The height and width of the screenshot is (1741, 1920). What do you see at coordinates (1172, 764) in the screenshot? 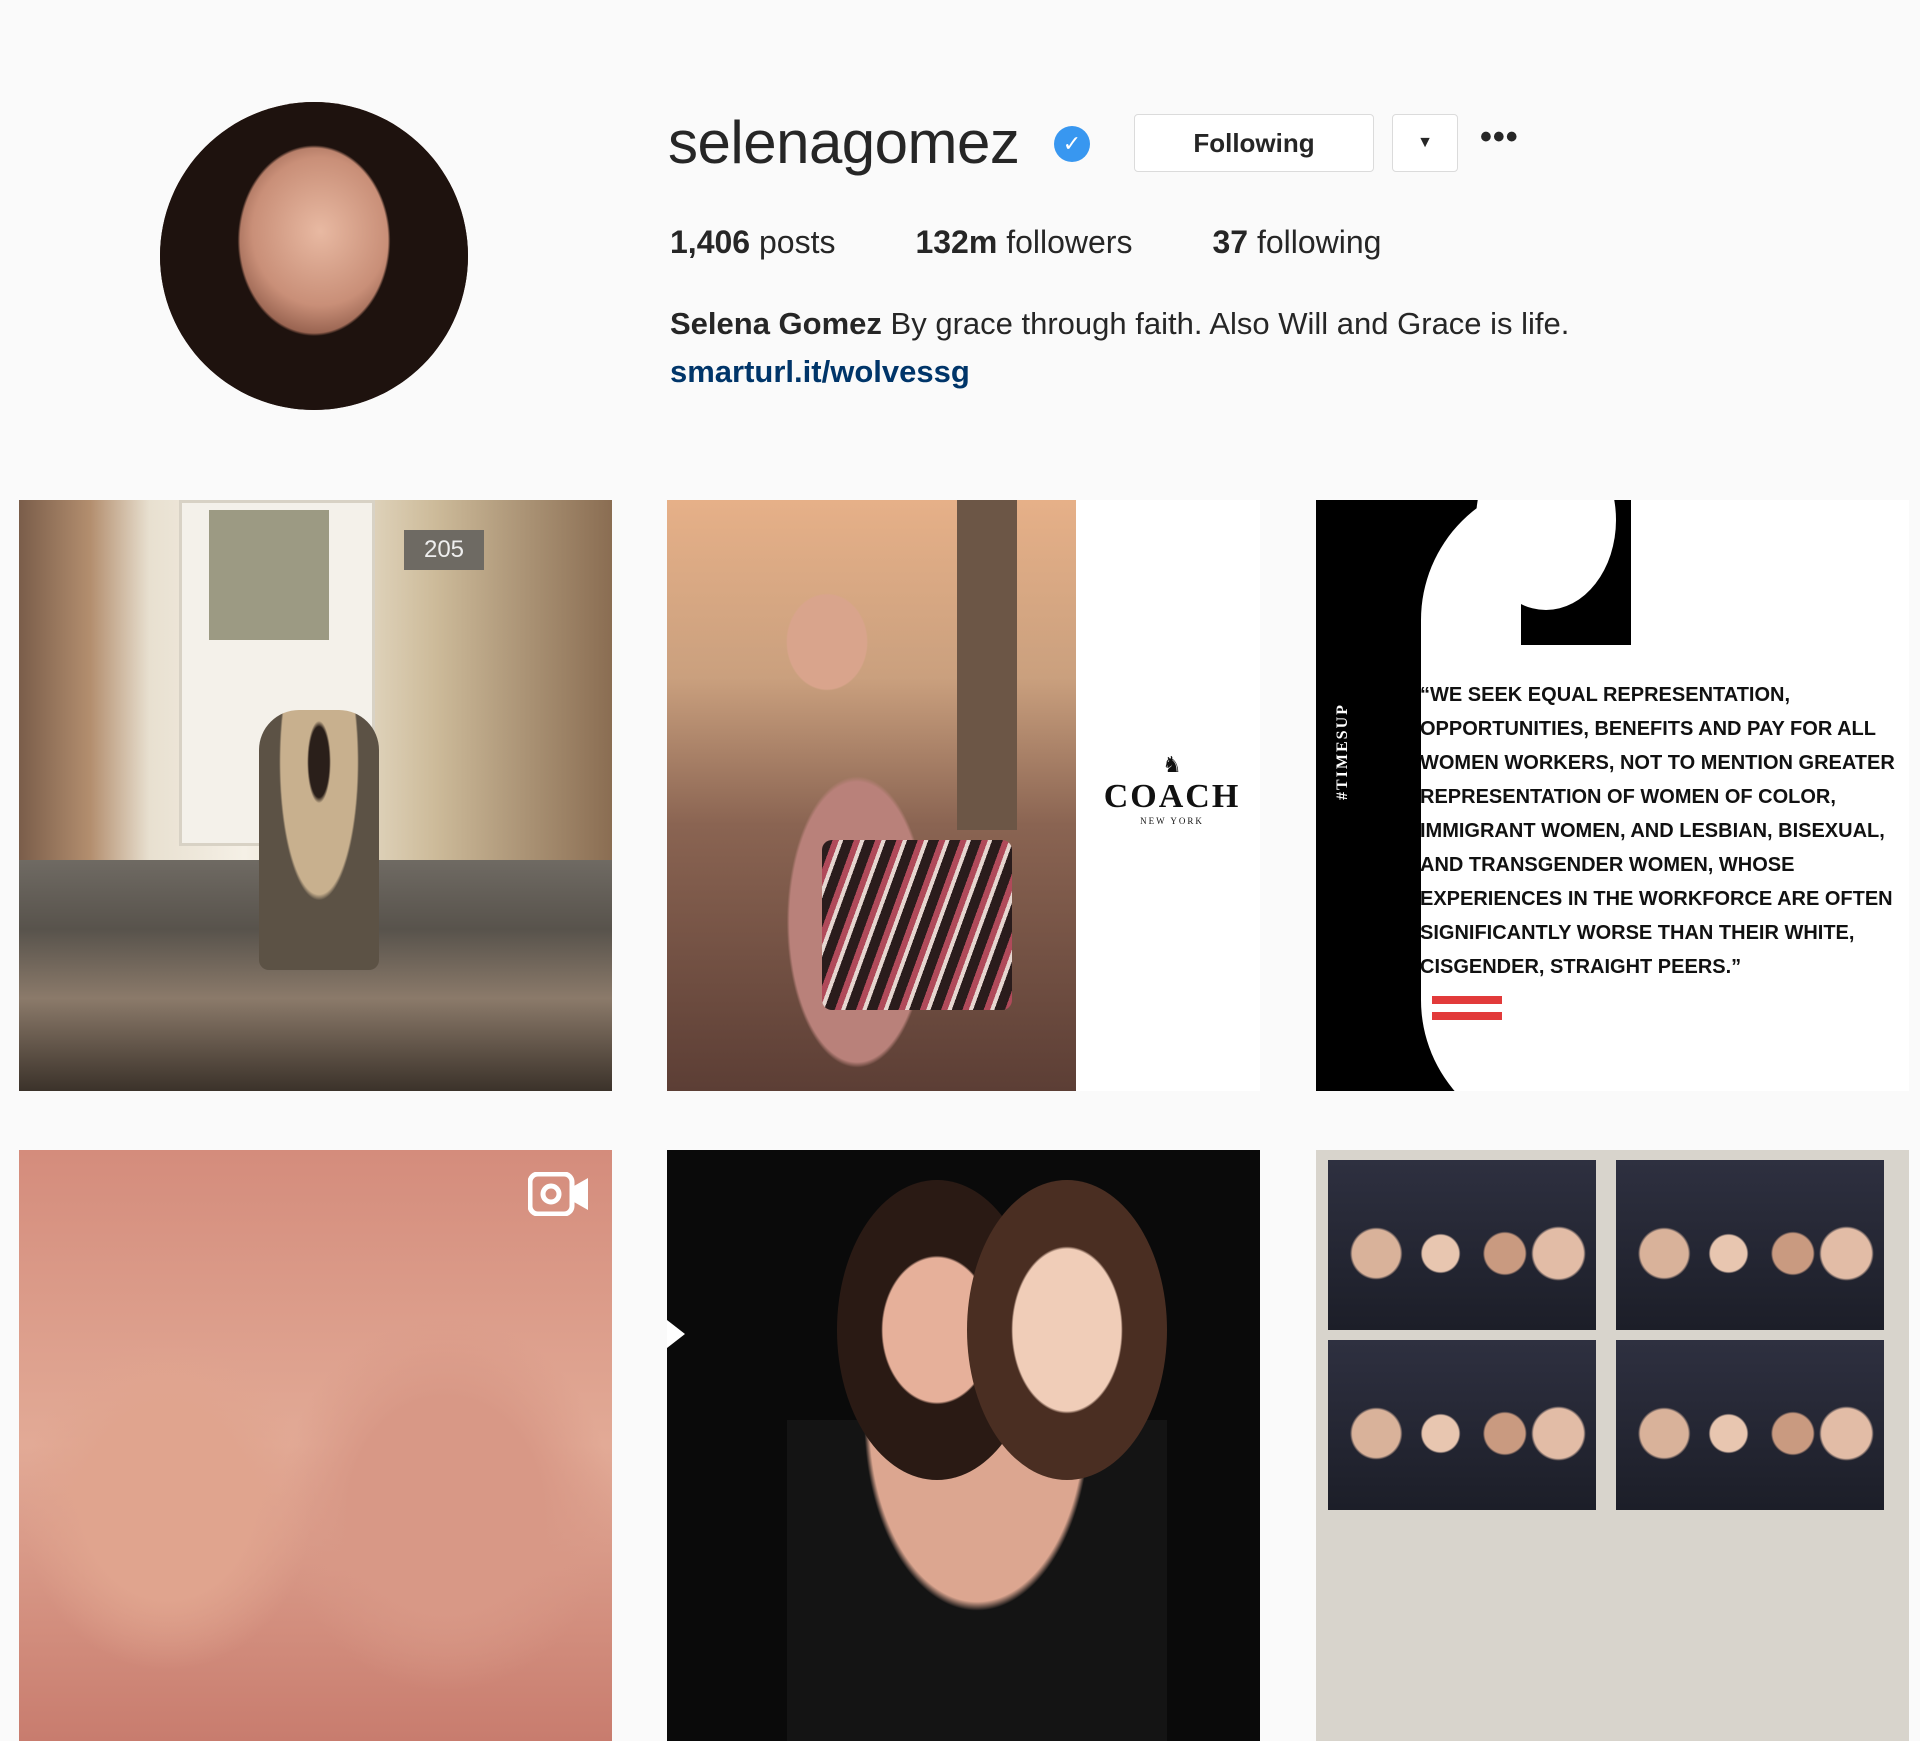
I see `carriage-icon: ♞` at bounding box center [1172, 764].